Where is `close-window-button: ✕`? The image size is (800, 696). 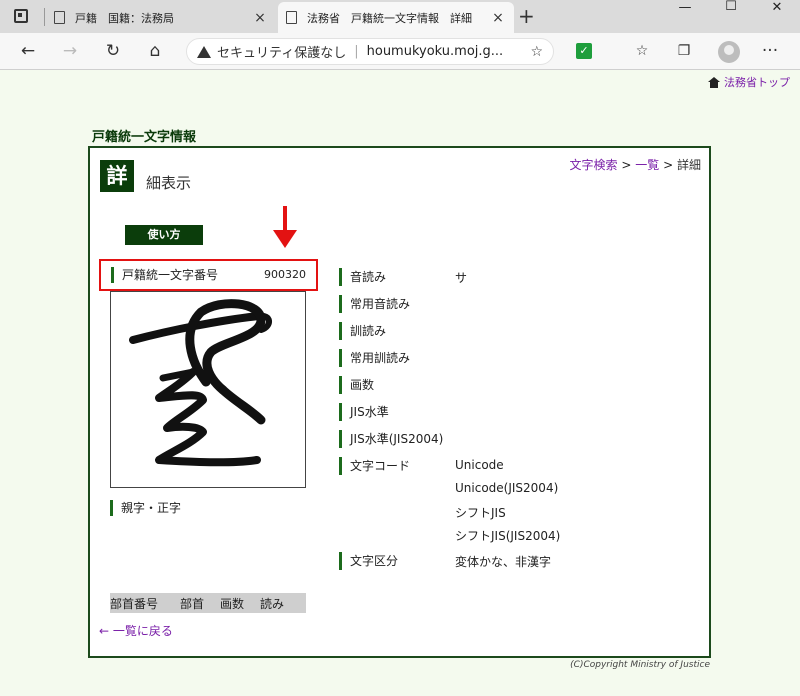 close-window-button: ✕ is located at coordinates (777, 7).